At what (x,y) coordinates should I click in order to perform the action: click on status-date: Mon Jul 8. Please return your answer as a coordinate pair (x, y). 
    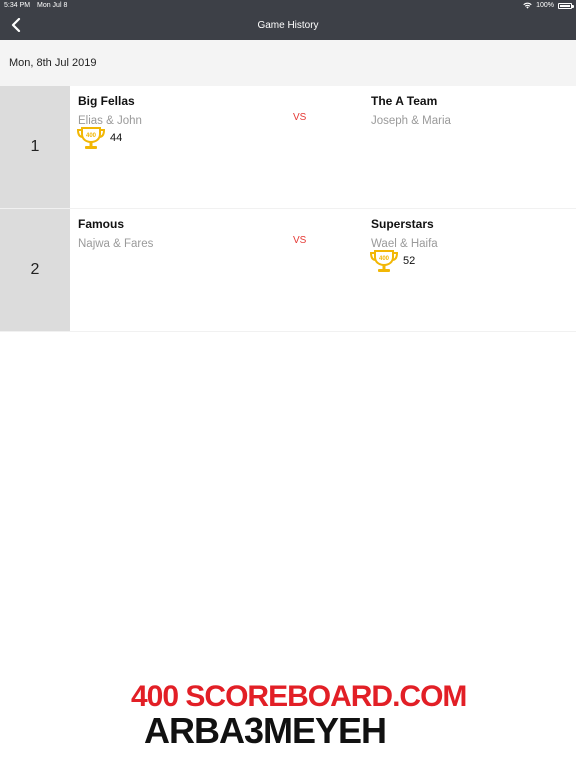
    Looking at the image, I should click on (52, 5).